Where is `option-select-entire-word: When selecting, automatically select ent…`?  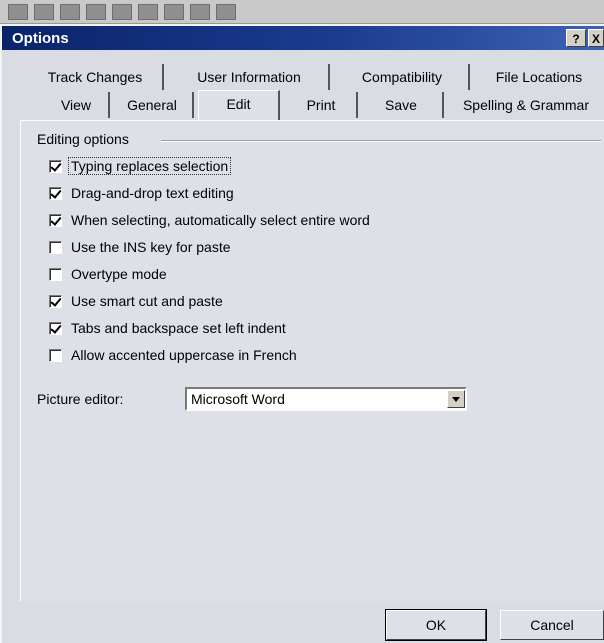
option-select-entire-word: When selecting, automatically select ent… is located at coordinates (209, 220).